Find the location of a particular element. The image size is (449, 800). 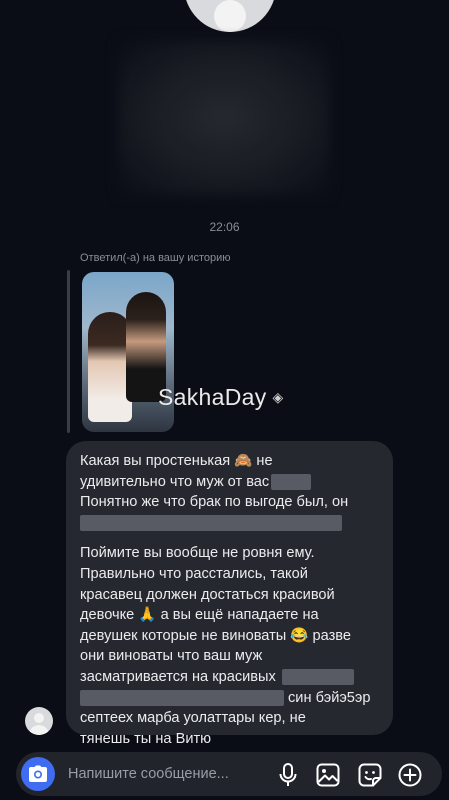

plus-icon is located at coordinates (410, 775).